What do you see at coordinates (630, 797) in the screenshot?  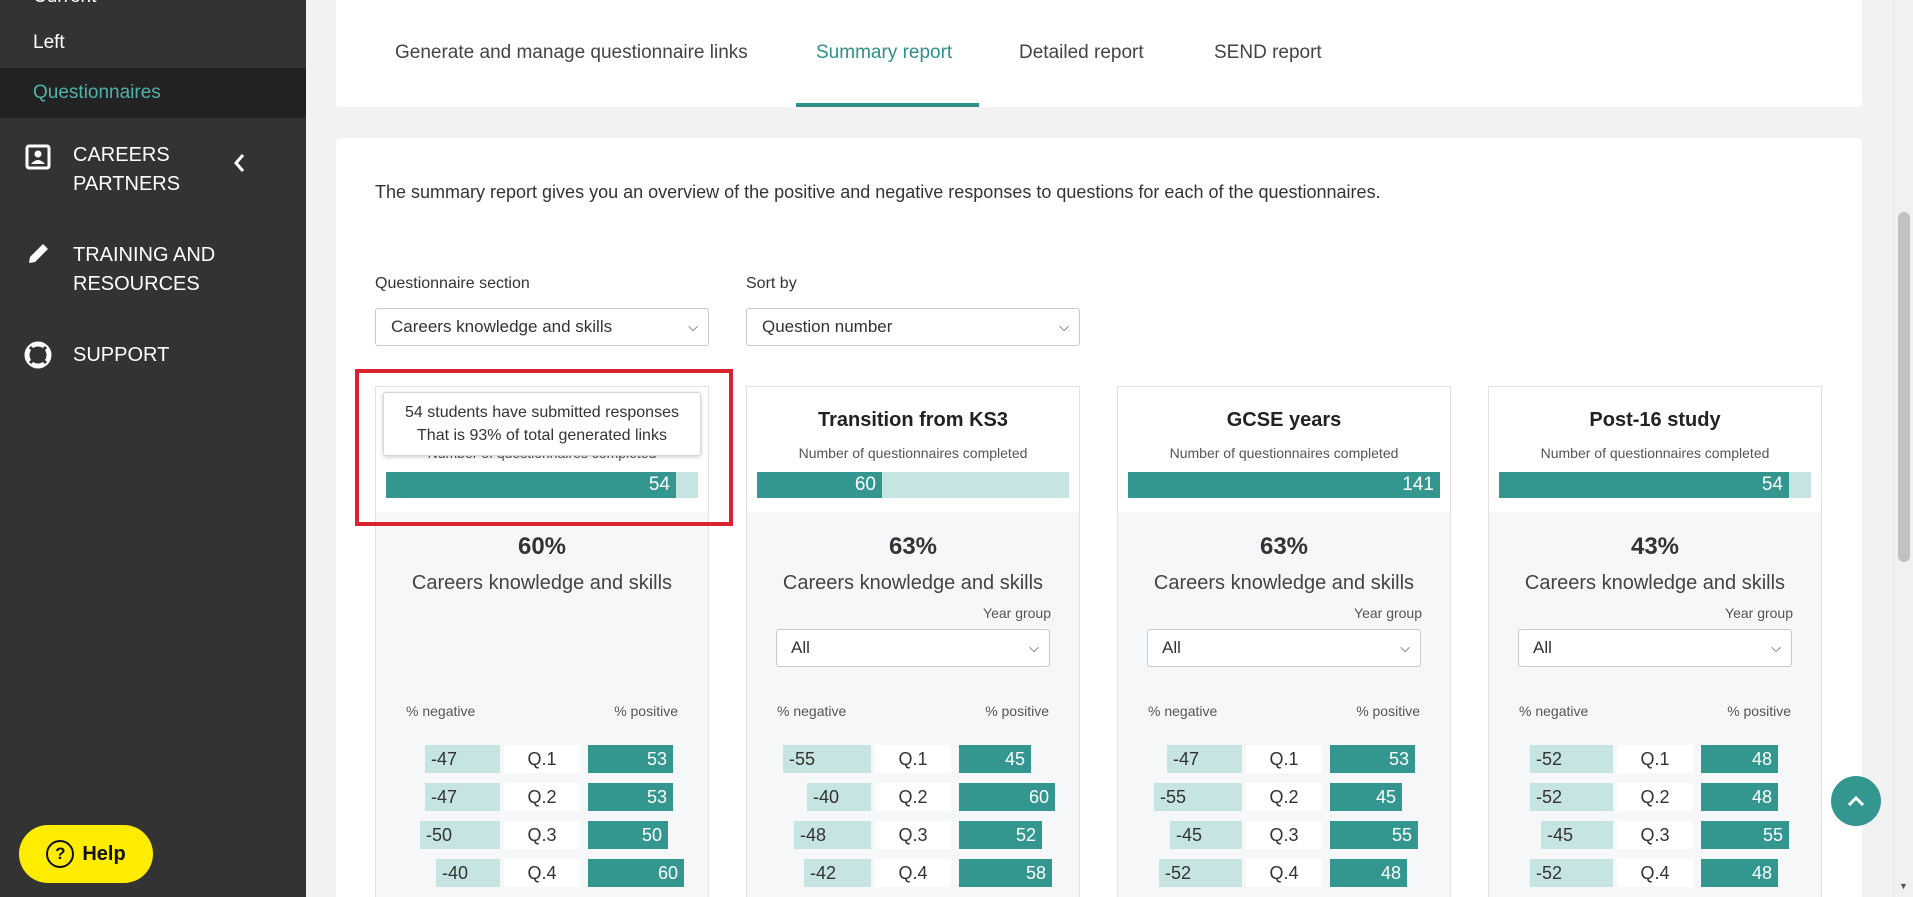 I see `positive-bar: 53` at bounding box center [630, 797].